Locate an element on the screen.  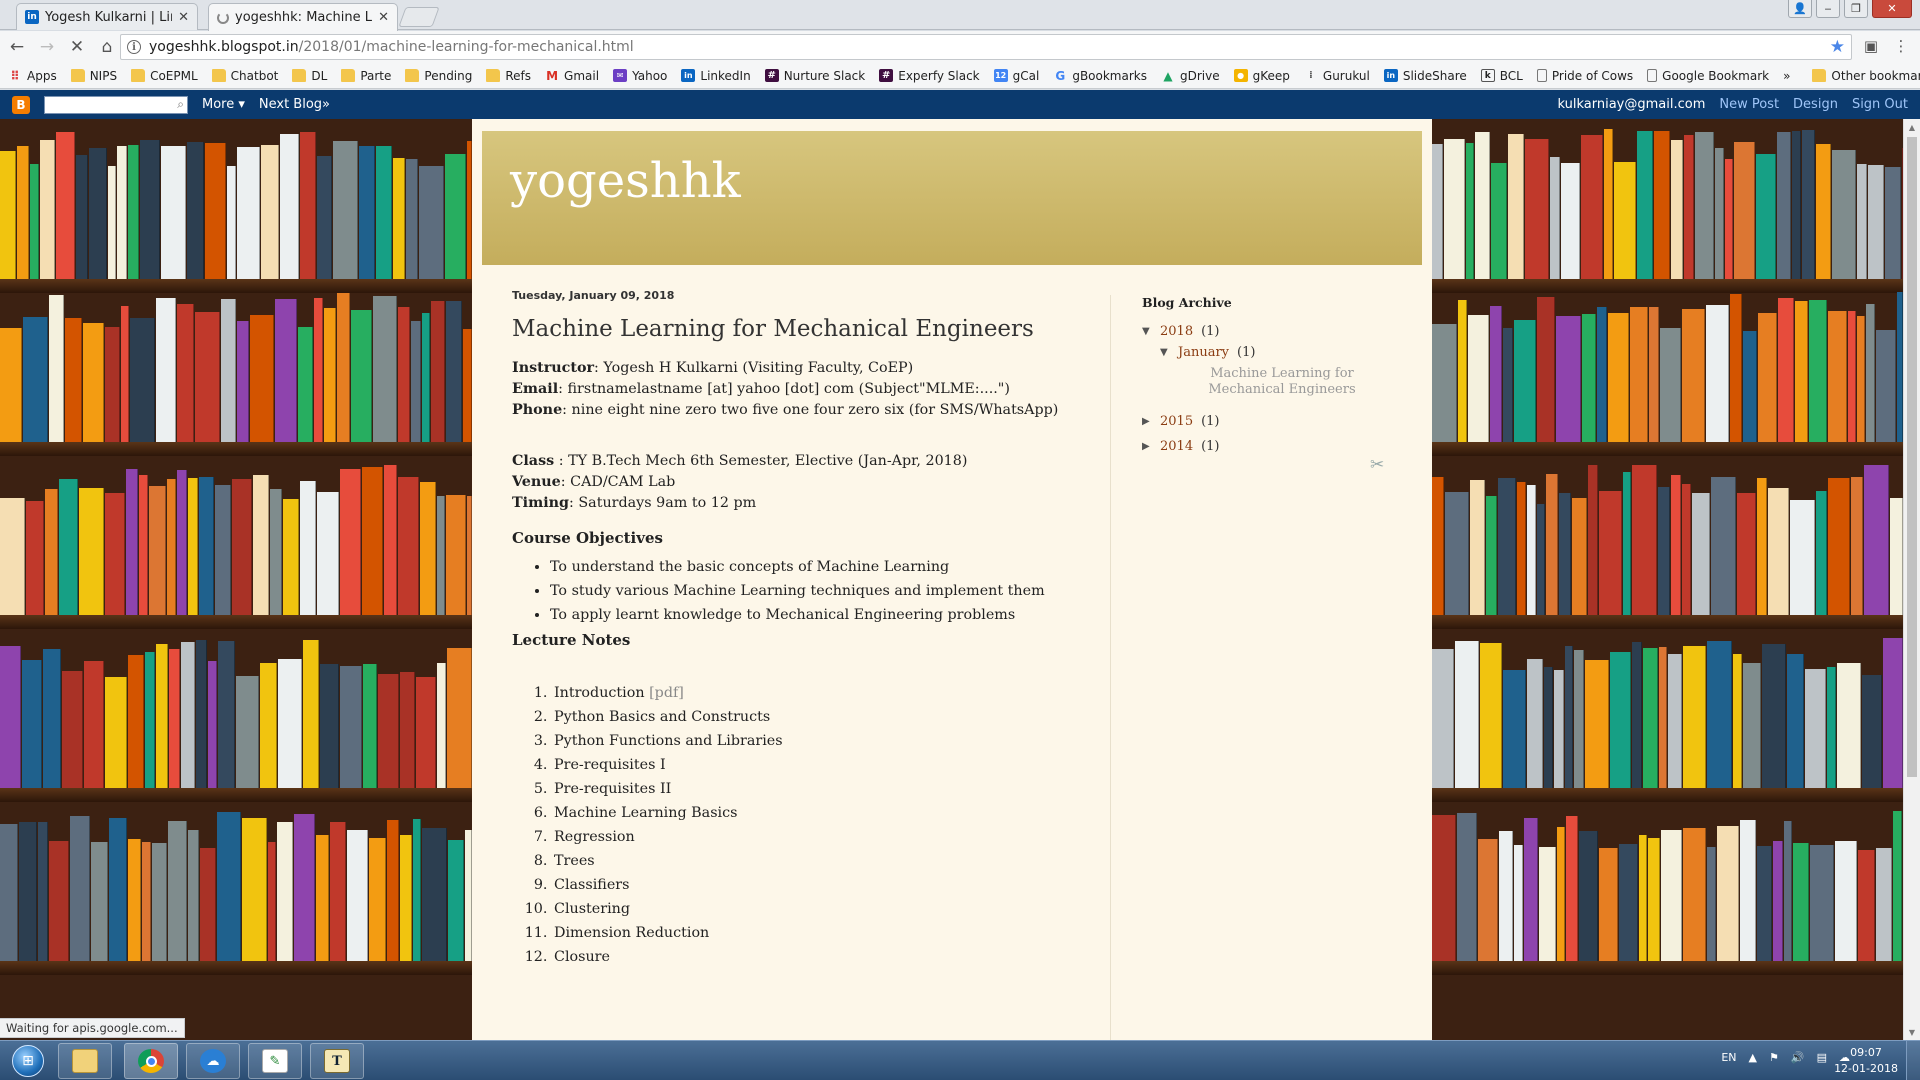
volume-icon: 🔊 is located at coordinates (1798, 1057).